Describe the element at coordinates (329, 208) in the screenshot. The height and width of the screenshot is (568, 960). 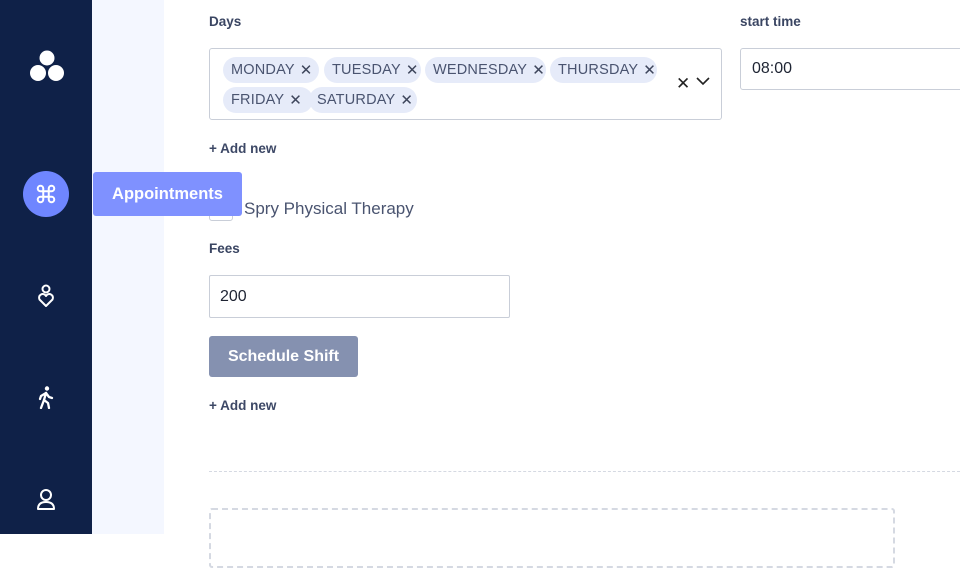
I see `clinic-checkbox-label: Spry Physical Therapy` at that location.